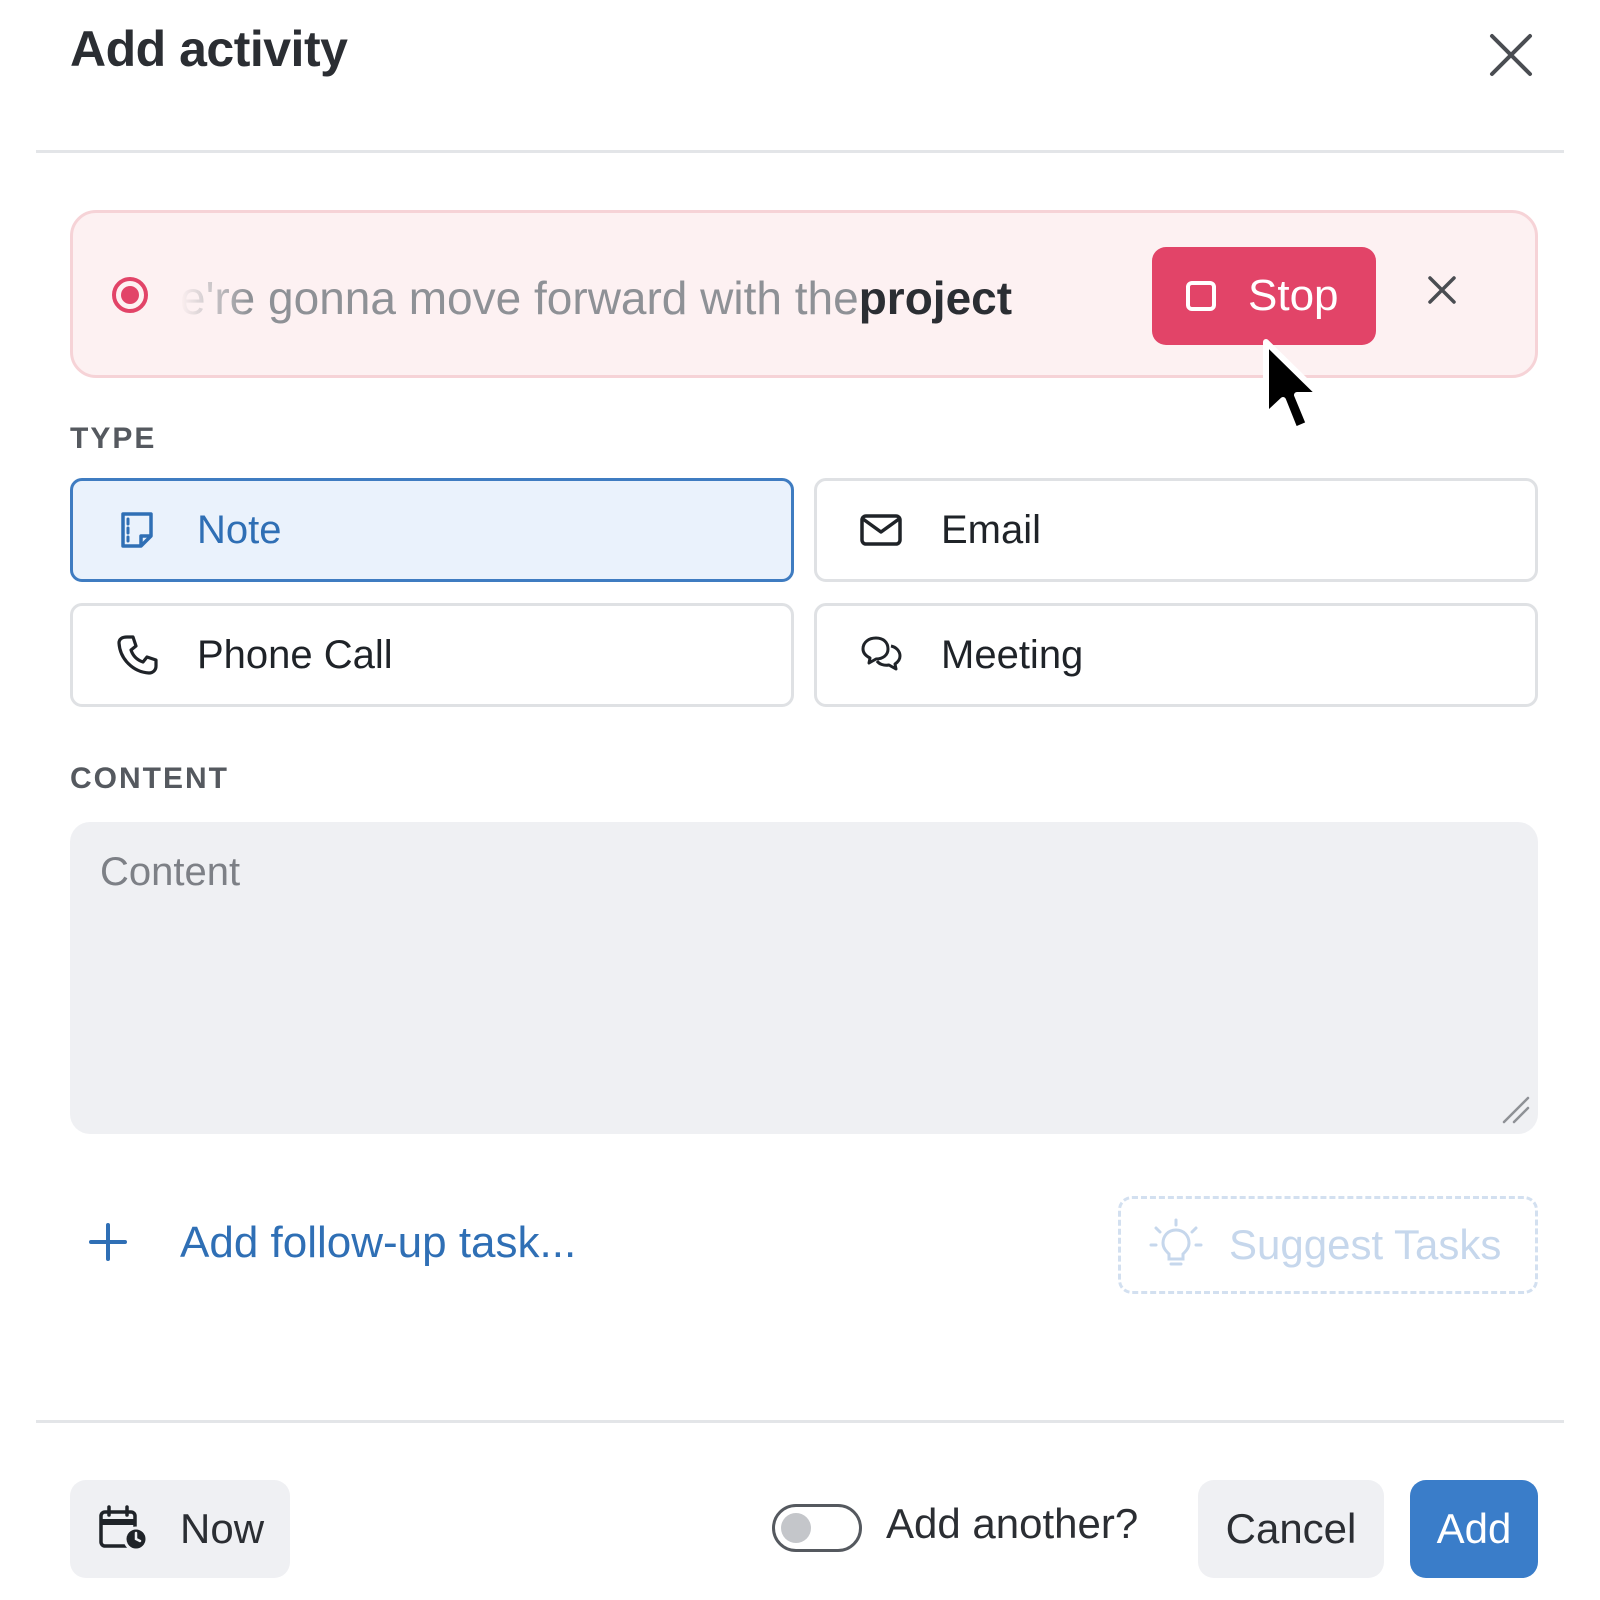 The image size is (1600, 1600). I want to click on live-transcript: e're gonna move forward with the project, so click(640, 298).